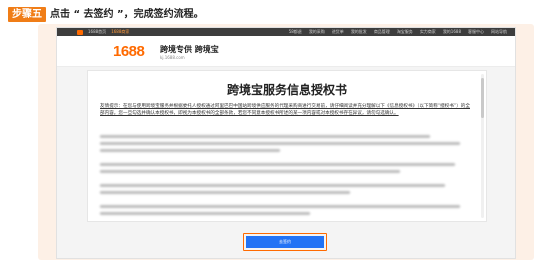 Image resolution: width=554 pixels, height=264 pixels. I want to click on sign-button-highlight: 去签约, so click(285, 242).